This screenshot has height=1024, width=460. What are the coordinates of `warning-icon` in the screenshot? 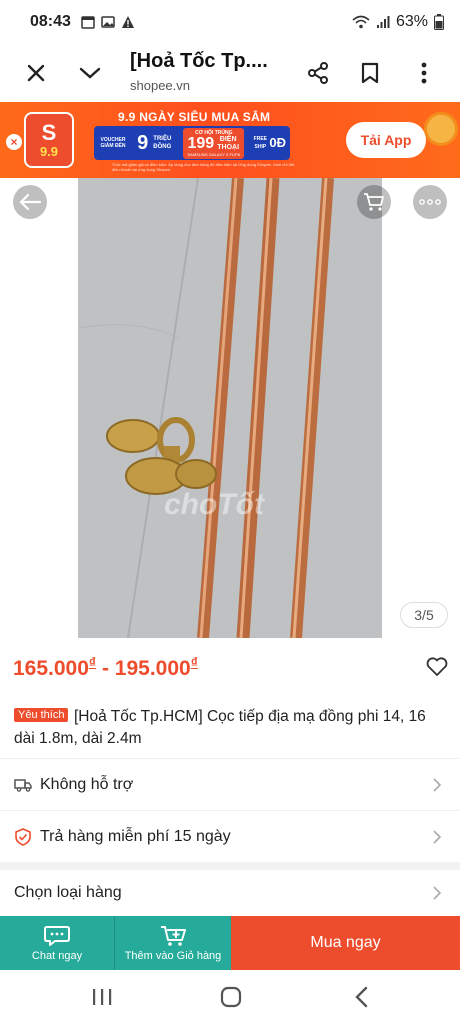 It's located at (127, 22).